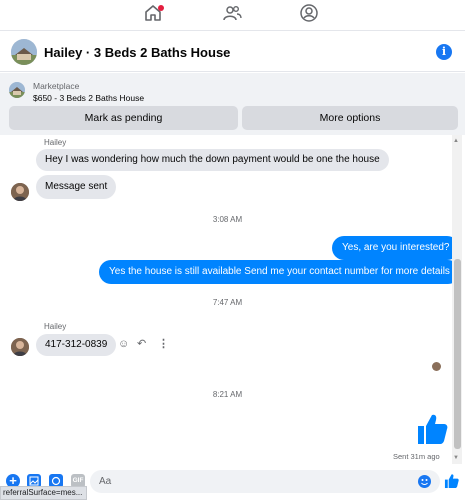 This screenshot has width=465, height=500. What do you see at coordinates (56, 86) in the screenshot?
I see `marketplace-label: Marketplace` at bounding box center [56, 86].